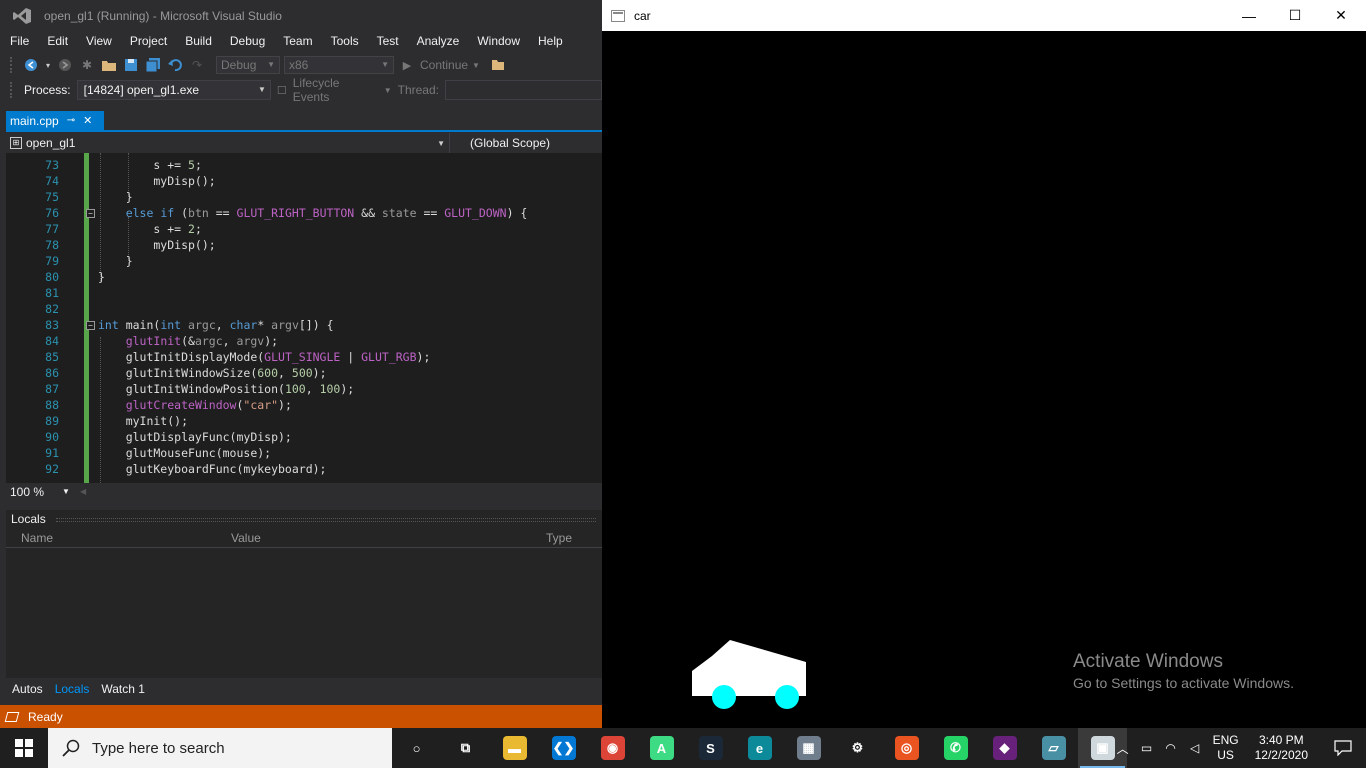 Image resolution: width=1366 pixels, height=768 pixels. What do you see at coordinates (66, 491) in the screenshot?
I see `zoom-dropdown-icon: ▼` at bounding box center [66, 491].